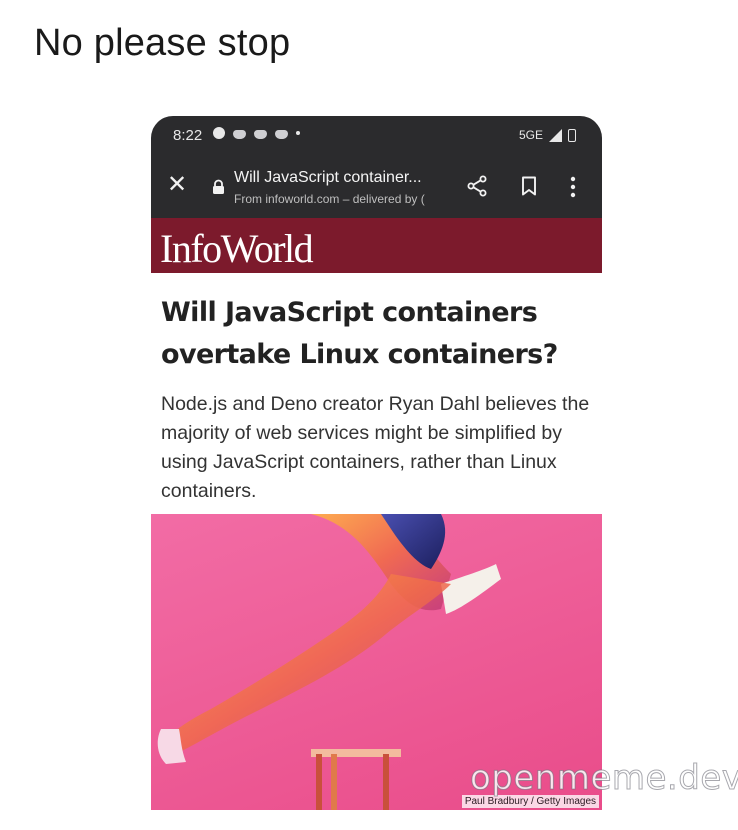  What do you see at coordinates (572, 135) in the screenshot?
I see `battery-icon` at bounding box center [572, 135].